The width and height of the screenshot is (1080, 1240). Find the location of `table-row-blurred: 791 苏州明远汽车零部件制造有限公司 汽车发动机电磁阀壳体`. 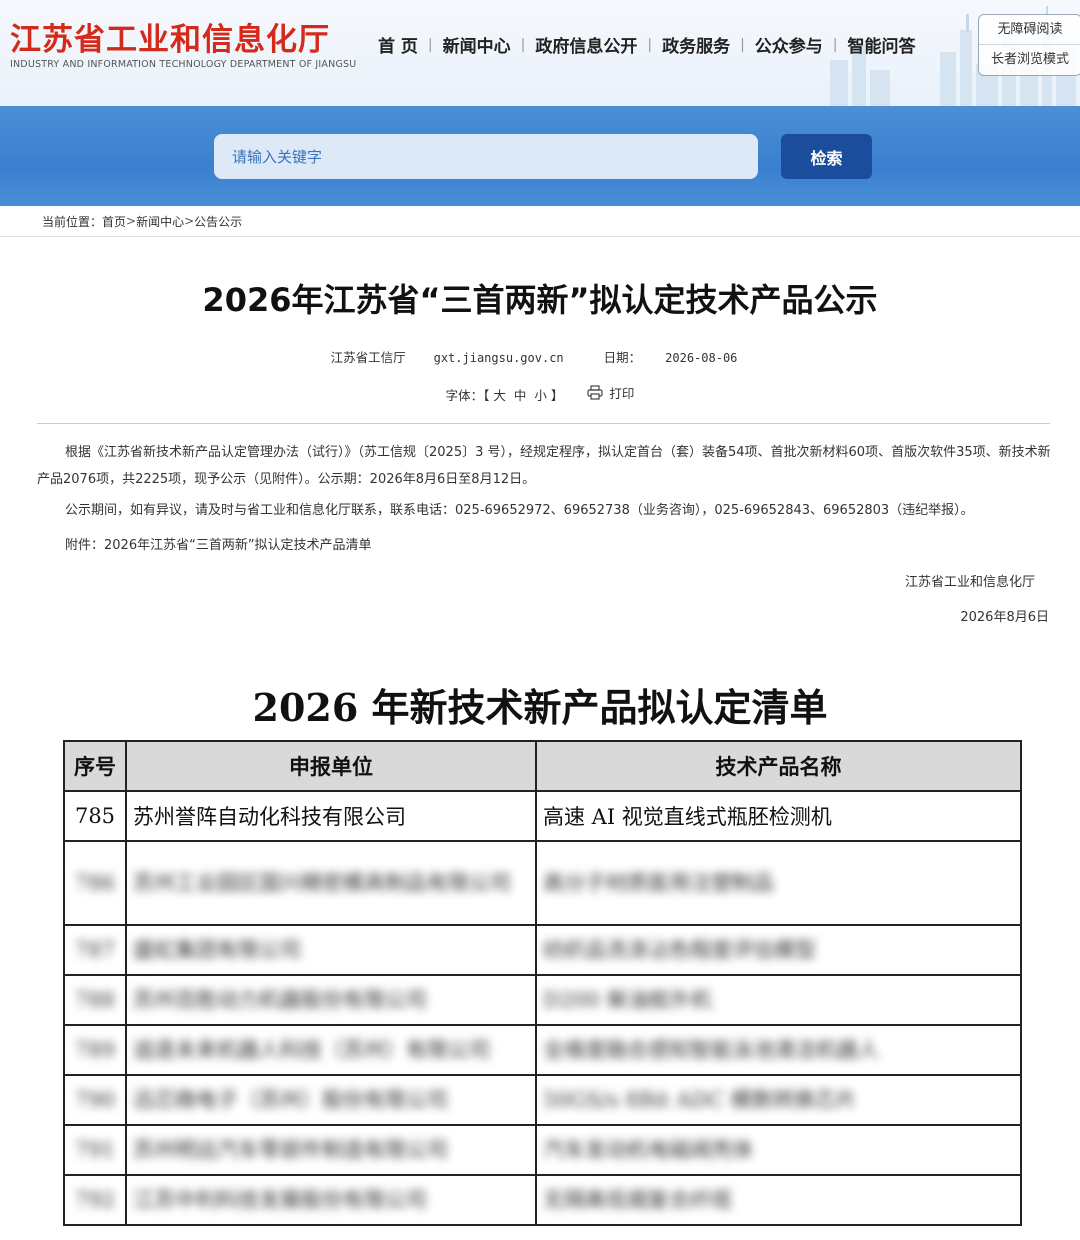

table-row-blurred: 791 苏州明远汽车零部件制造有限公司 汽车发动机电磁阀壳体 is located at coordinates (542, 1150).